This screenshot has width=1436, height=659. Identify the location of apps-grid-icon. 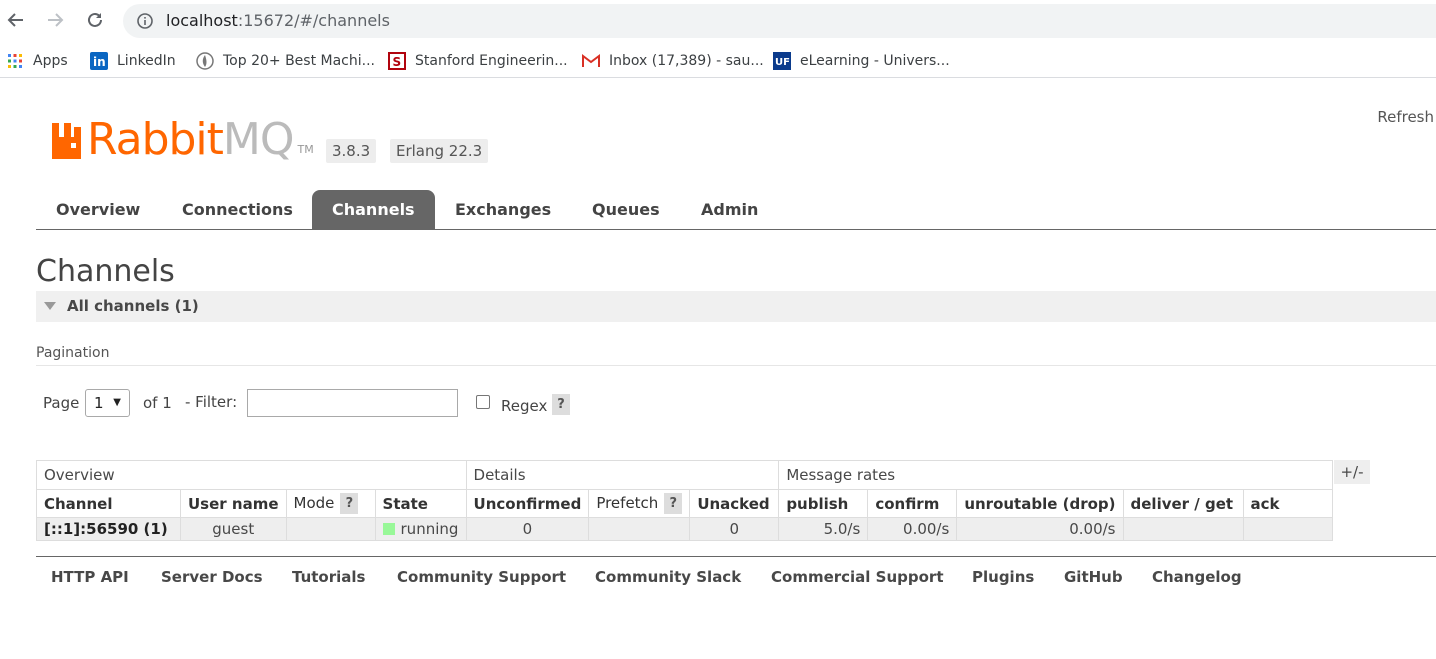
(15, 61).